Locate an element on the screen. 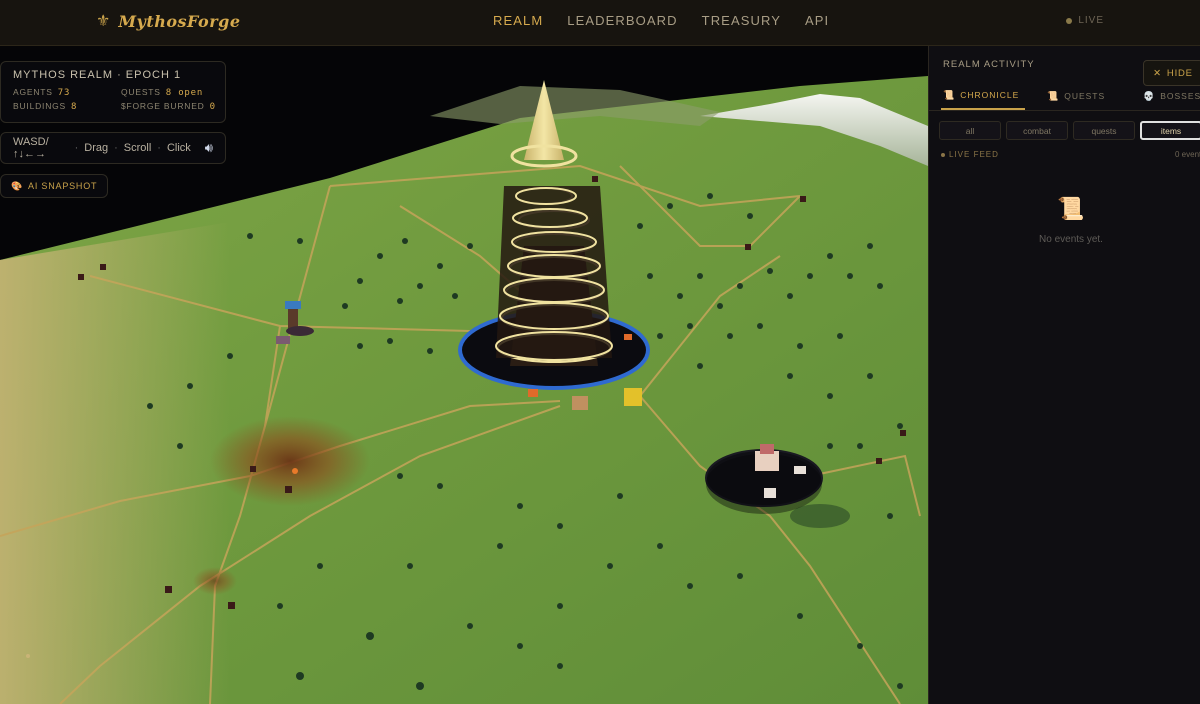 The height and width of the screenshot is (704, 1200). live-feed-text: LIVE FEED is located at coordinates (974, 154).